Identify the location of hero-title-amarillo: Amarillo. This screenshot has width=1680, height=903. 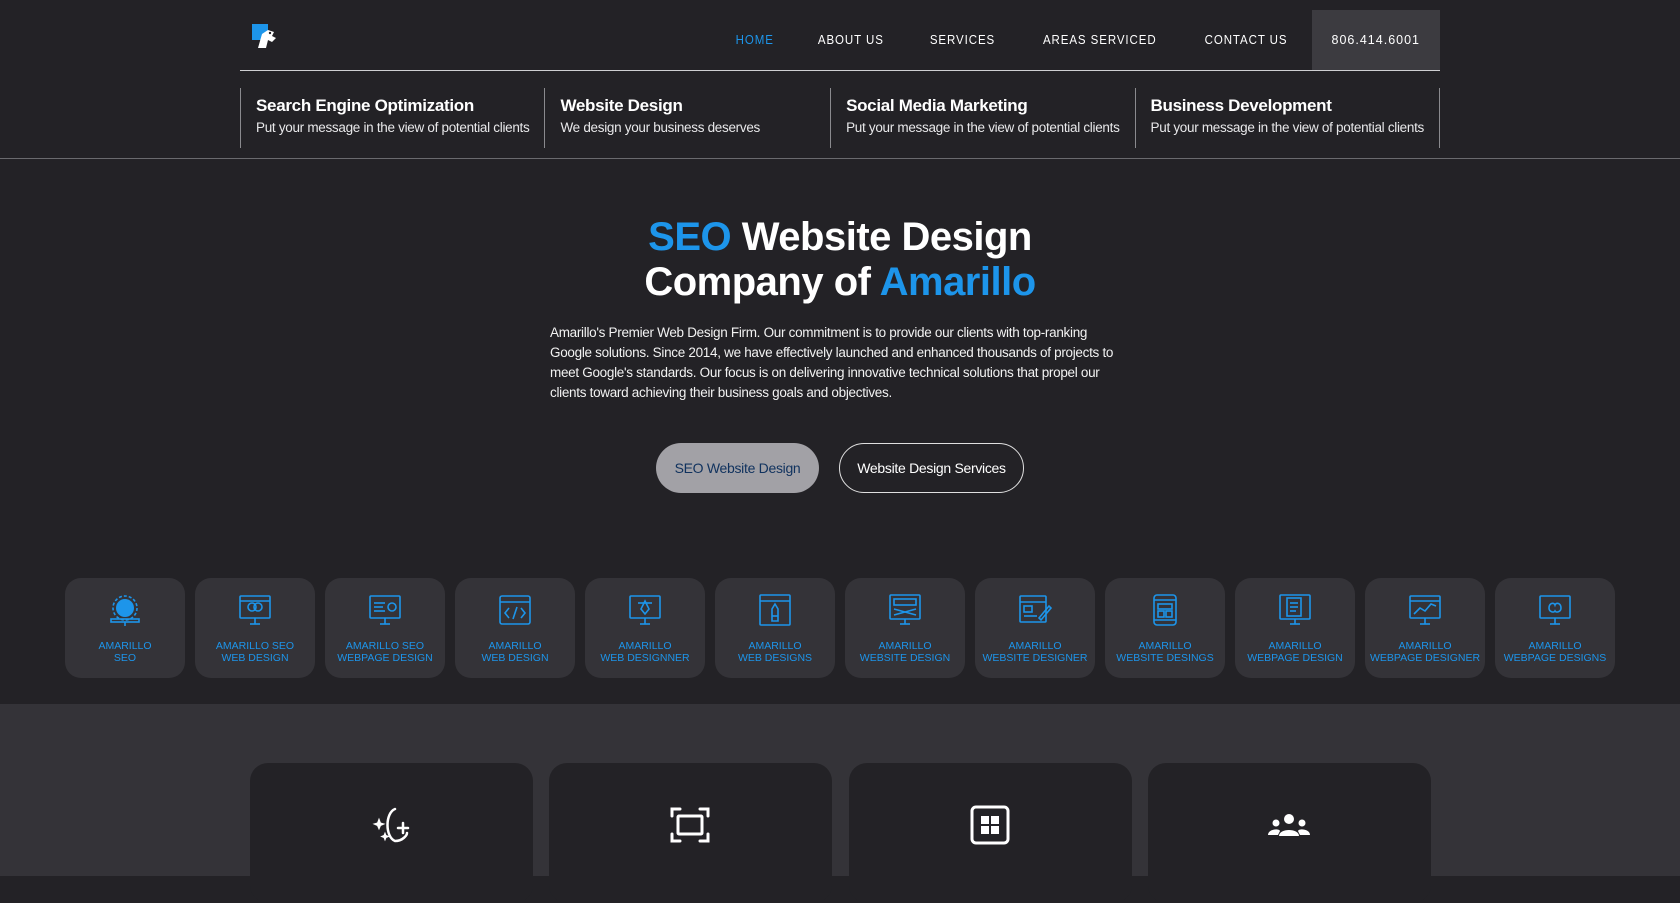
(958, 282).